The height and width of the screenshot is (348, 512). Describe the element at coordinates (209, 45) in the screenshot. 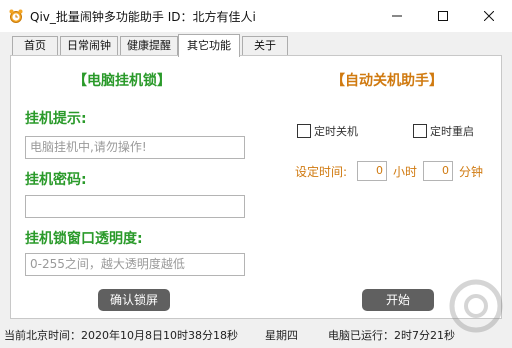

I see `tab-other-features: 其它功能` at that location.